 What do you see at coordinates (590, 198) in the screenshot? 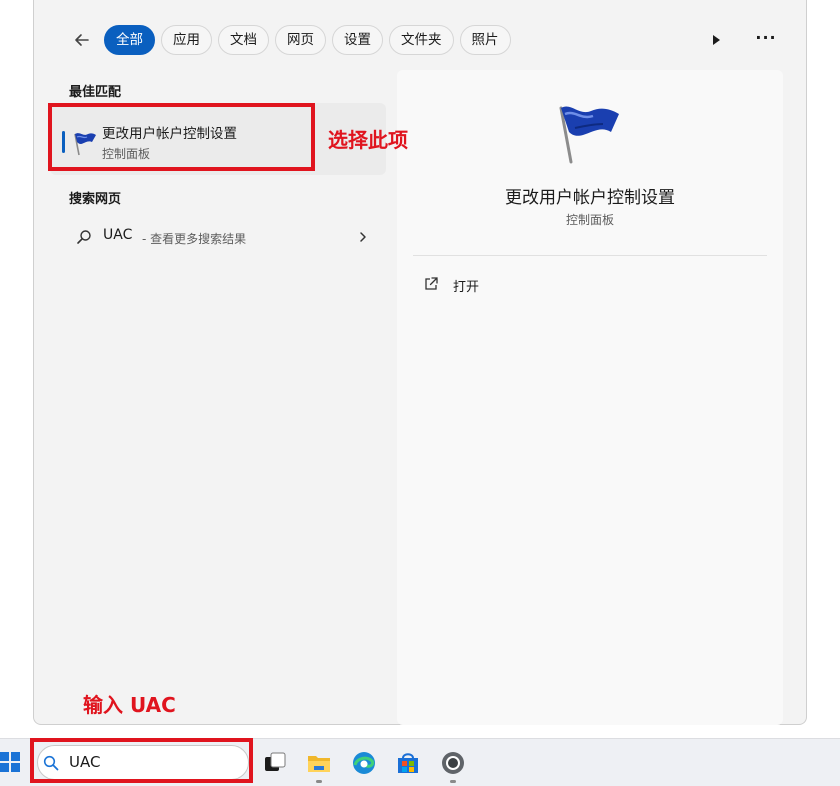
I see `detail-title: 更改用户帐户控制设置` at bounding box center [590, 198].